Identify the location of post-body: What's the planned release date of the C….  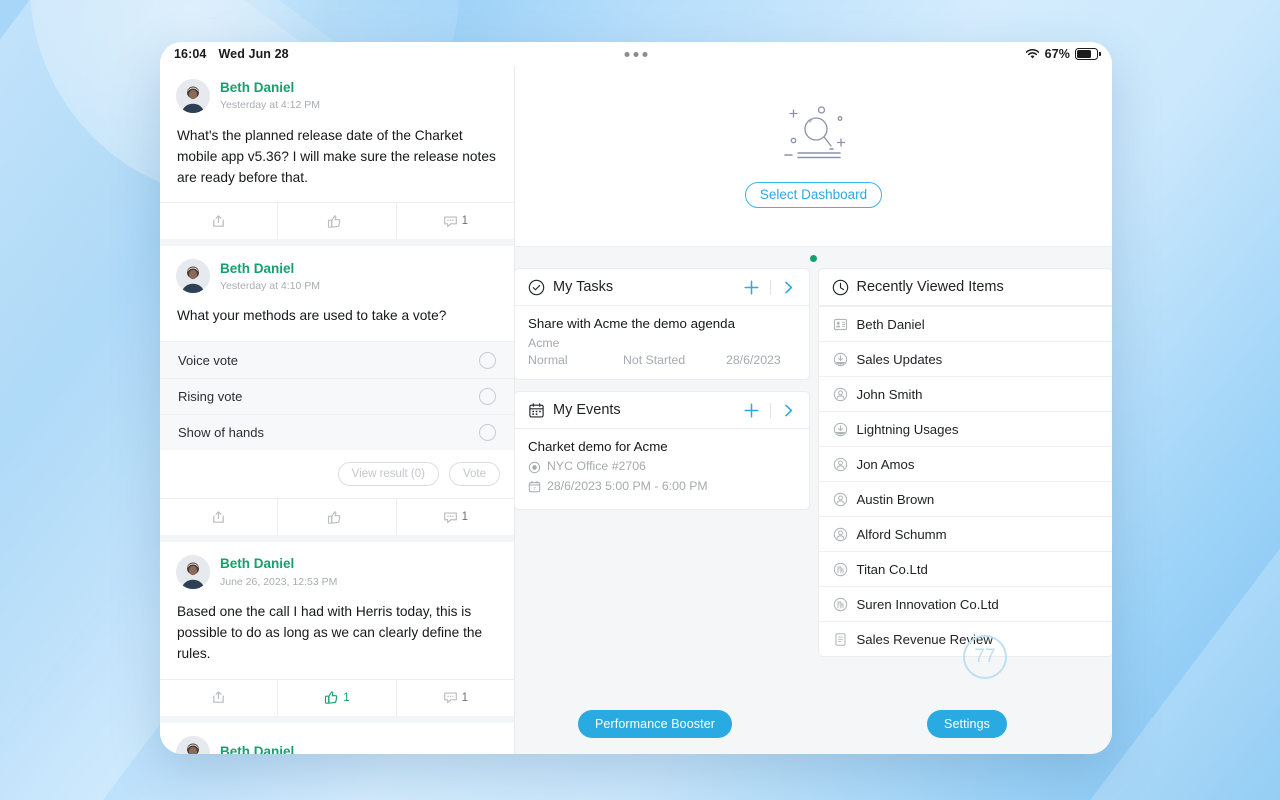
(336, 156).